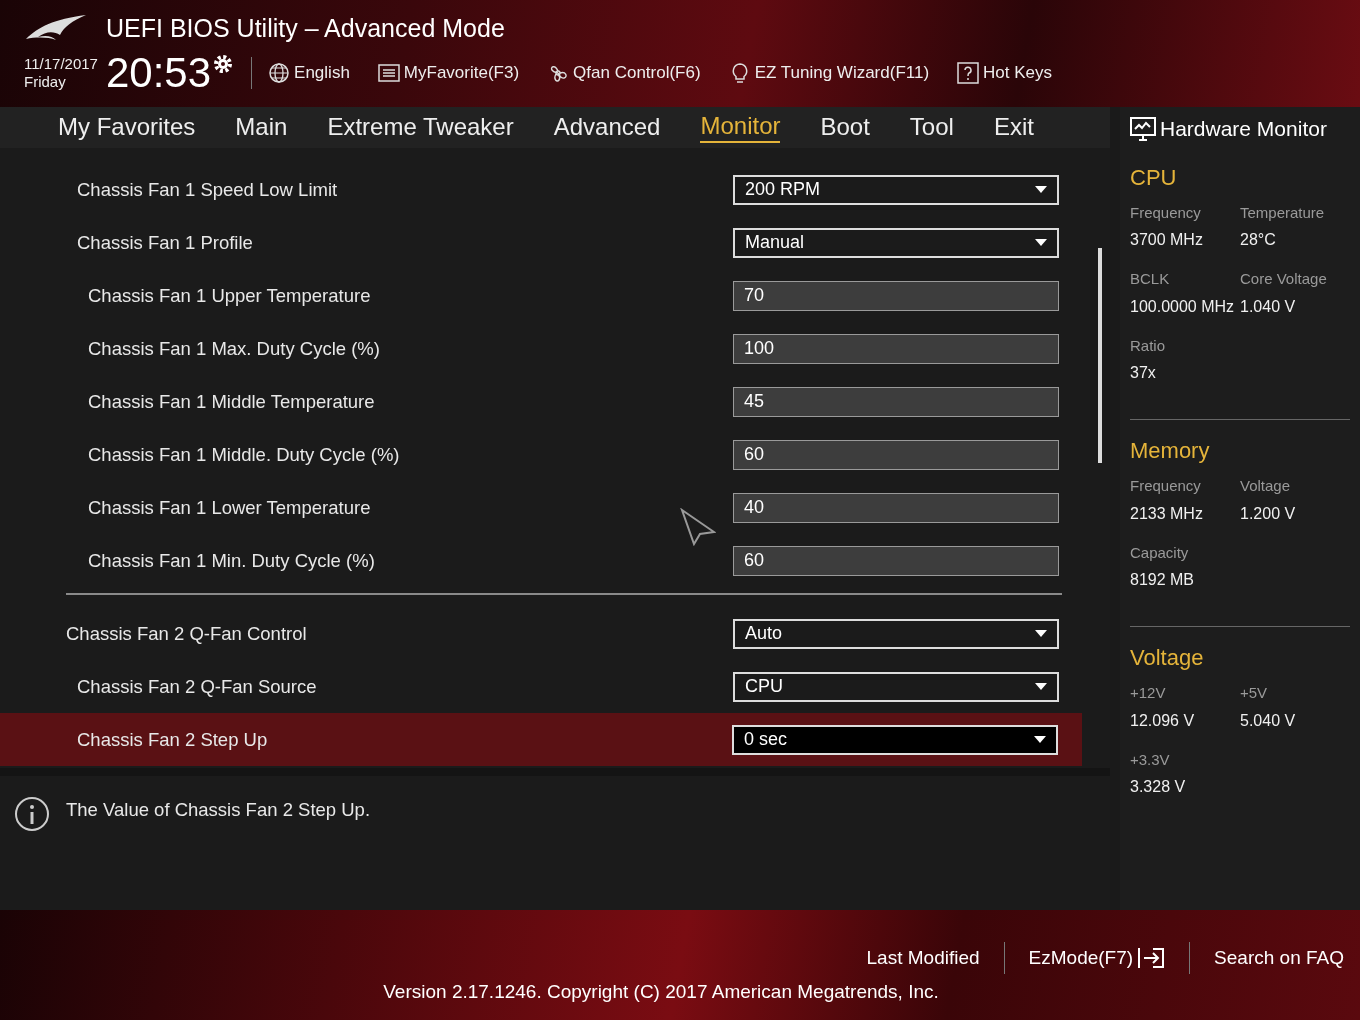 The height and width of the screenshot is (1020, 1360). Describe the element at coordinates (1143, 373) in the screenshot. I see `reading-value: 37x` at that location.